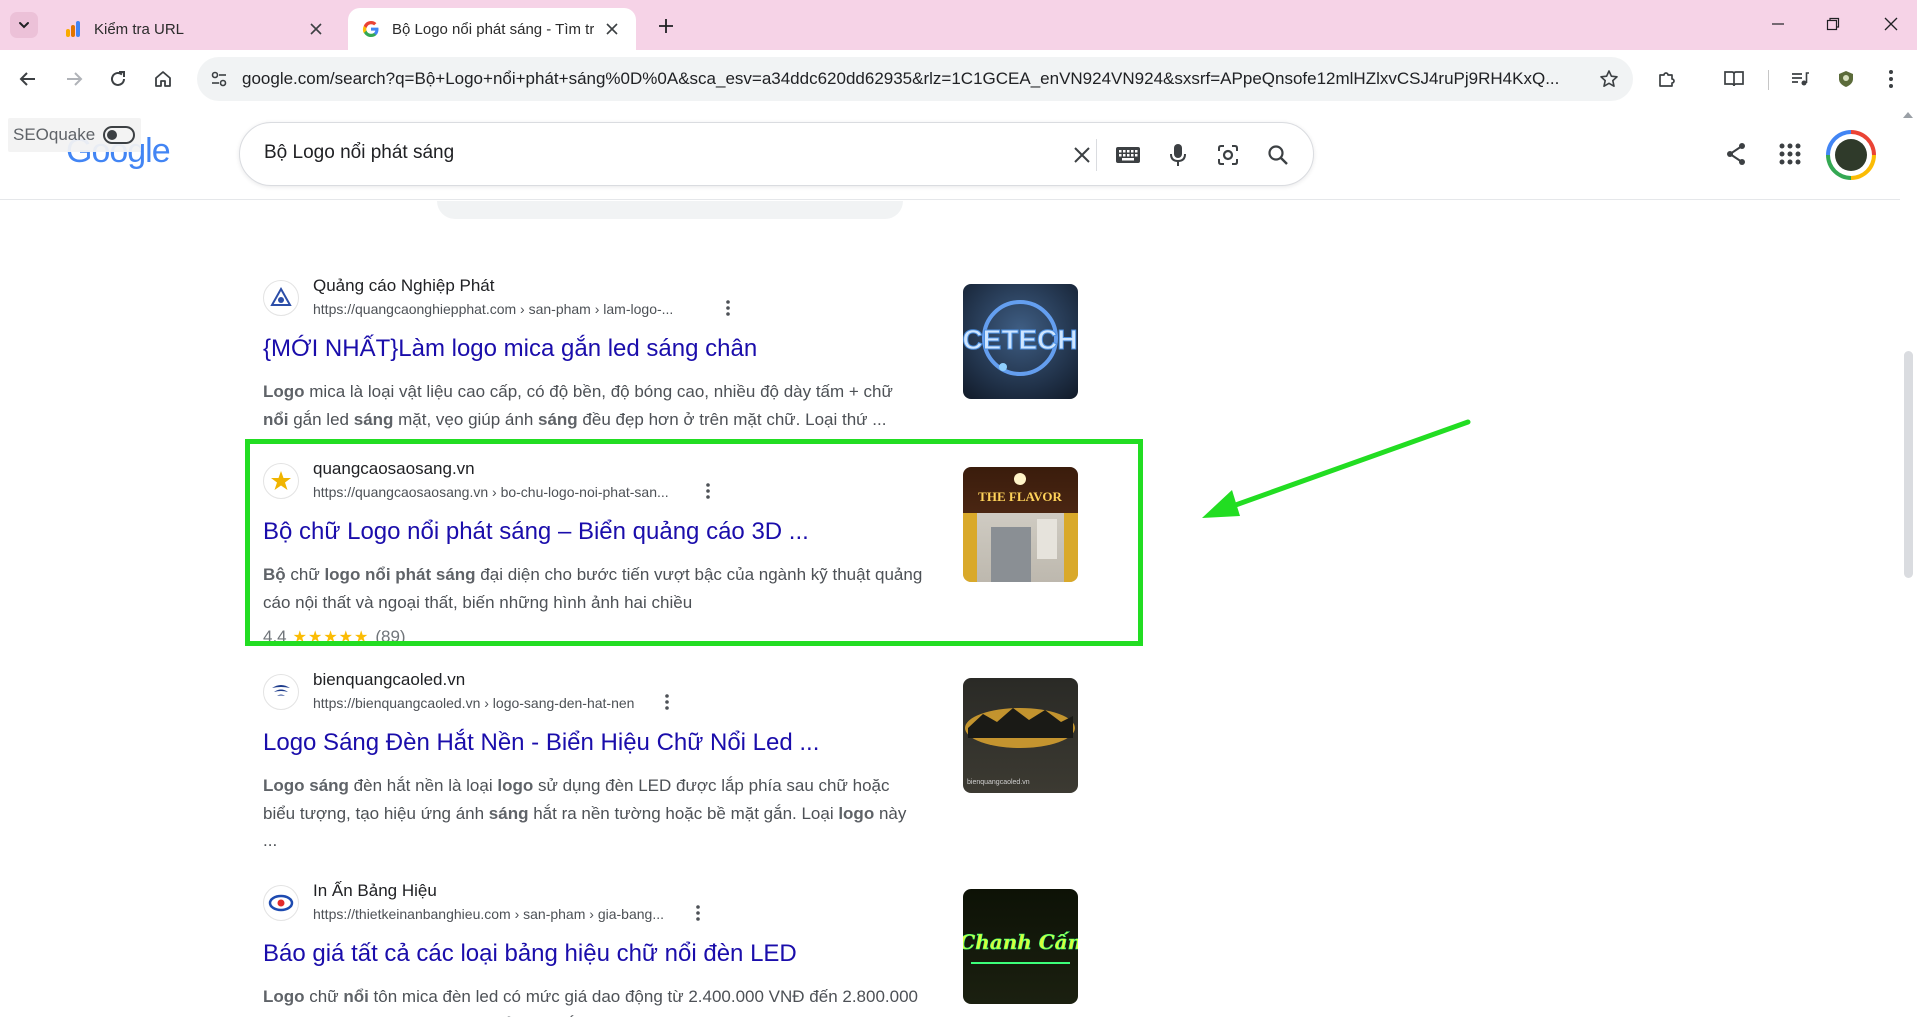 This screenshot has width=1917, height=1017. I want to click on arrow-left-icon, so click(27, 79).